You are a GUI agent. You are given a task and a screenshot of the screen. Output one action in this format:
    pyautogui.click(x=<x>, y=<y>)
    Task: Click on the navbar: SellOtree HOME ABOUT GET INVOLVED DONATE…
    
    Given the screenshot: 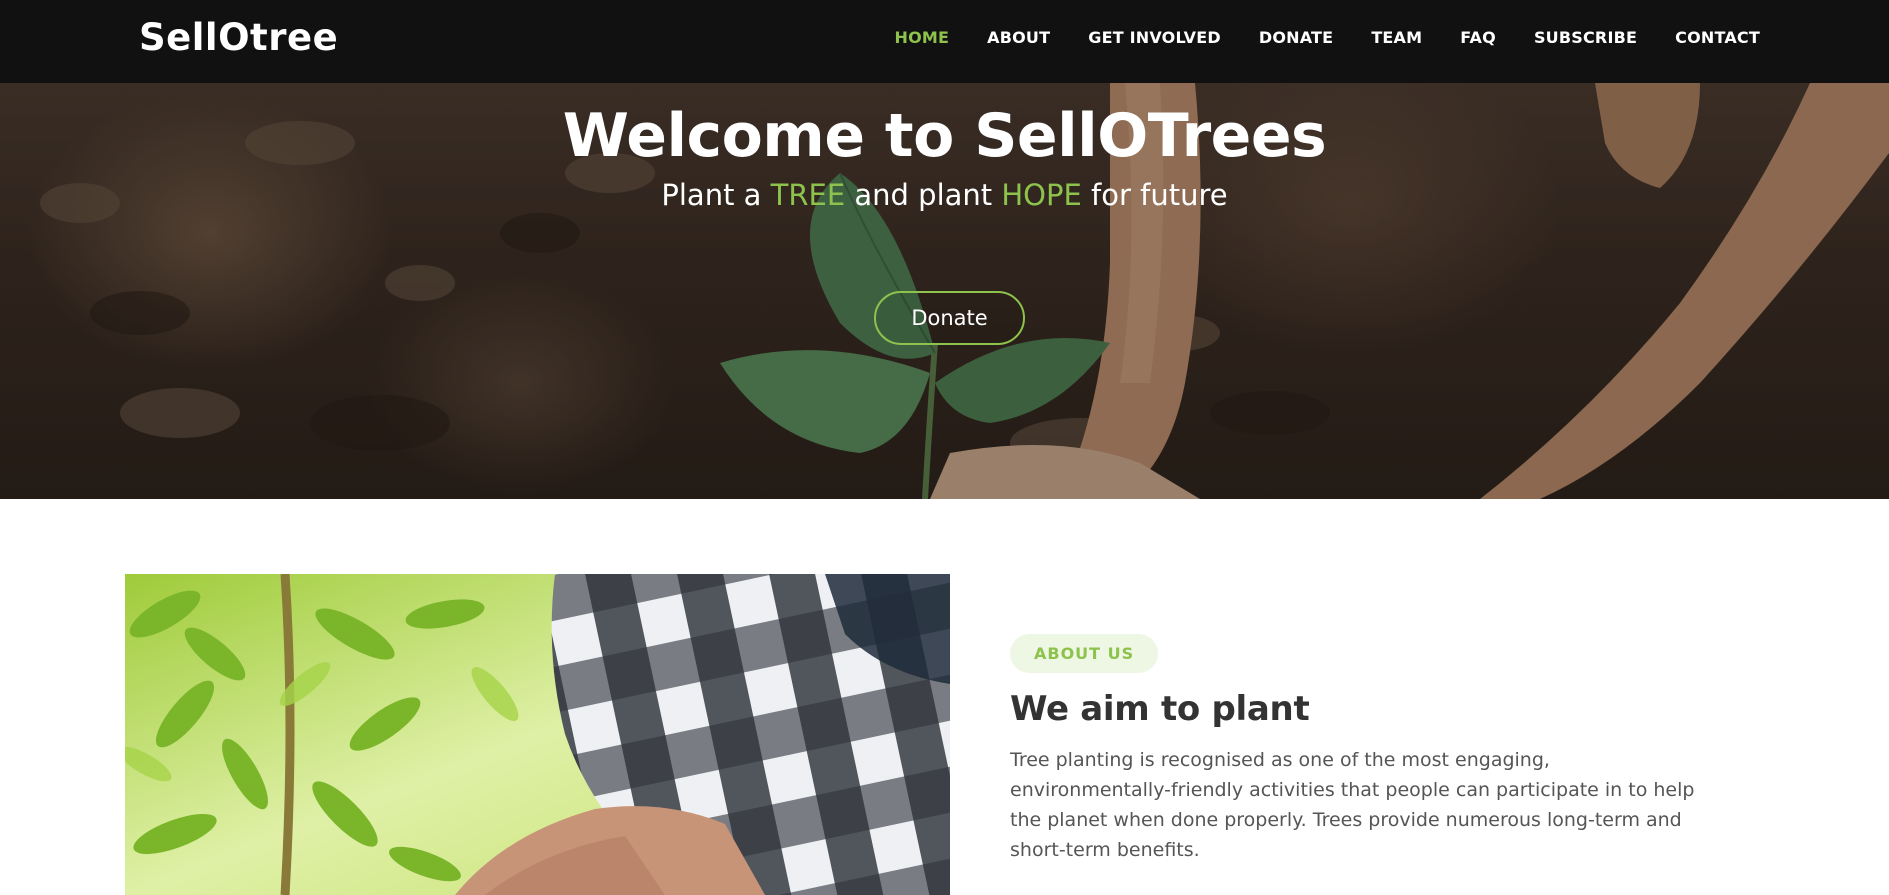 What is the action you would take?
    pyautogui.click(x=944, y=41)
    